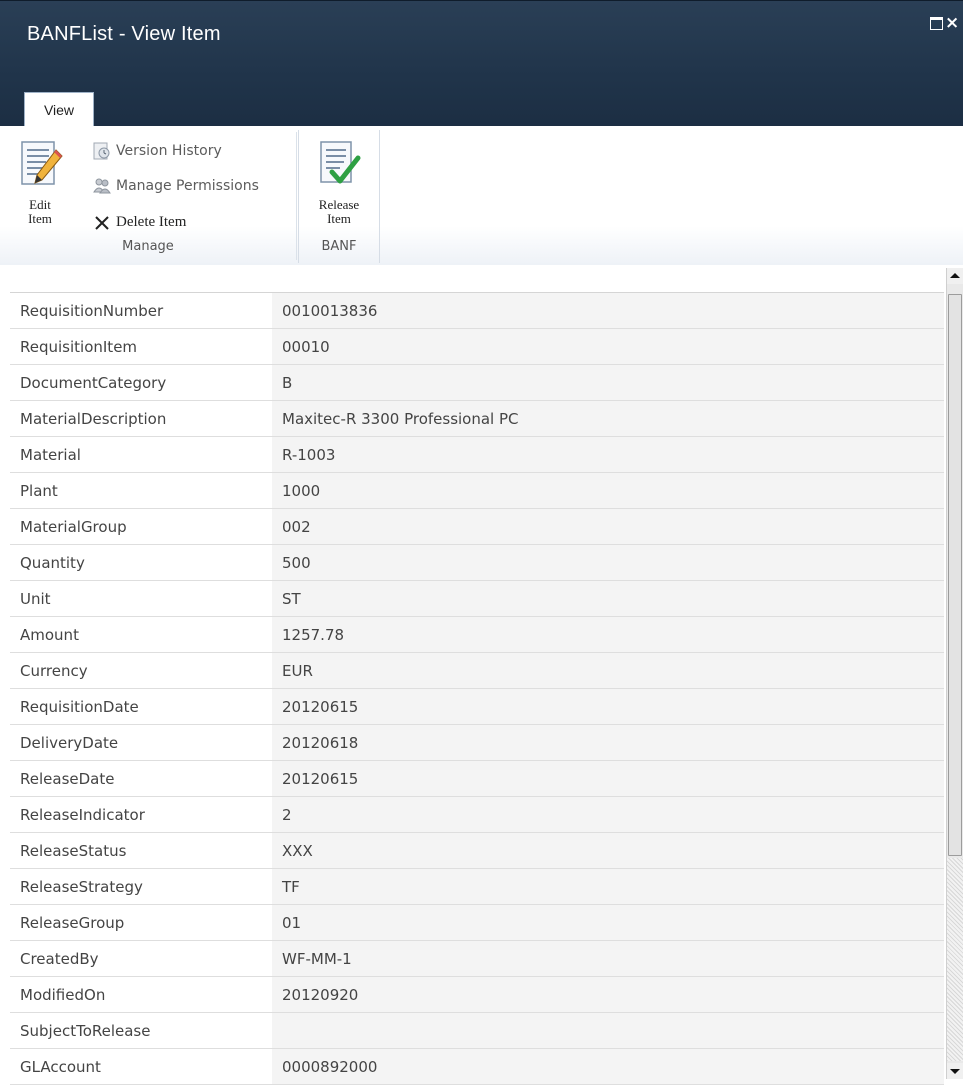 The width and height of the screenshot is (963, 1085). I want to click on version-history-icon, so click(101, 151).